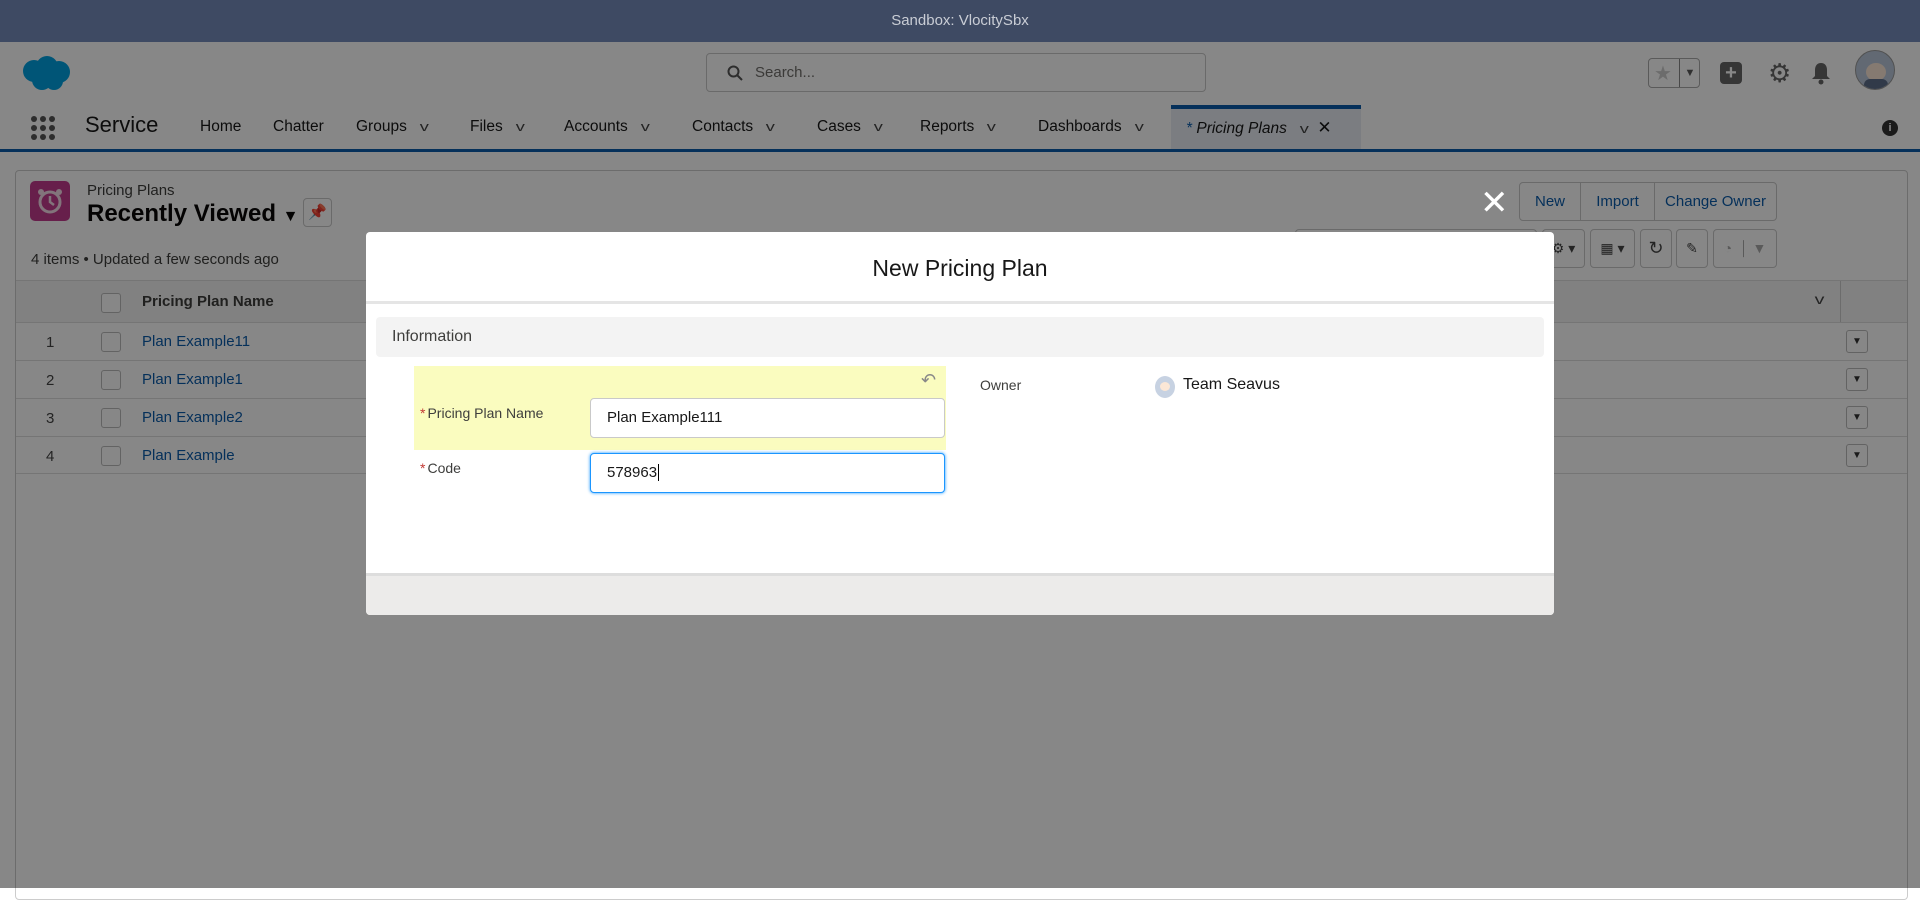  I want to click on section-information: Information, so click(960, 337).